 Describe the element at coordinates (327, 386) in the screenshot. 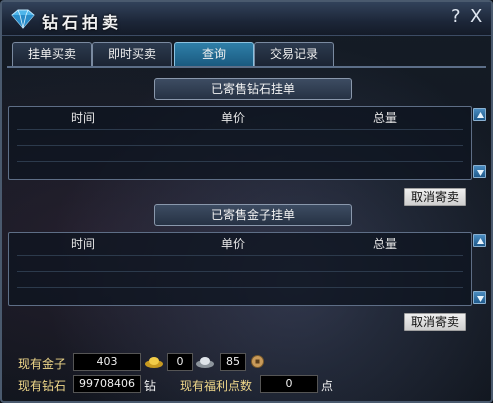

I see `points-unit: 点` at that location.